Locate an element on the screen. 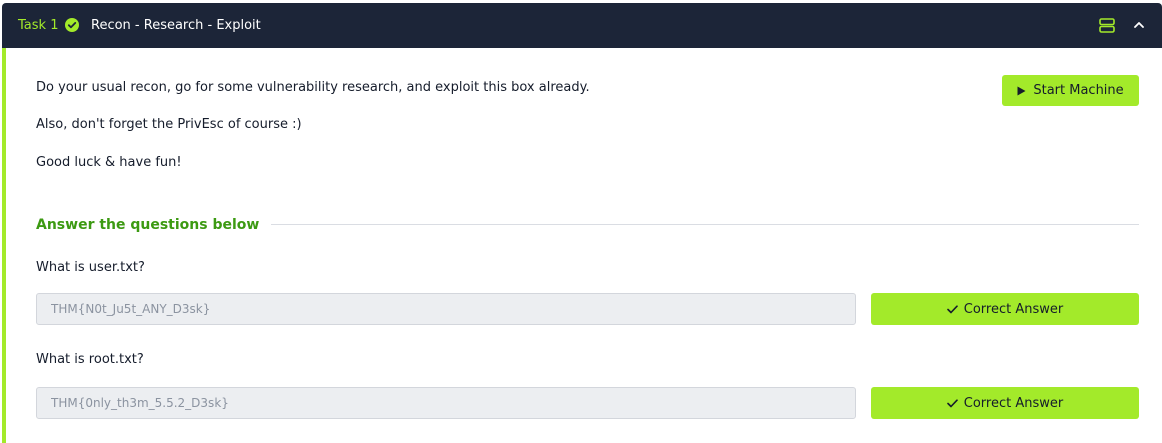 The width and height of the screenshot is (1162, 443). answer-section-heading: Answer the questions below is located at coordinates (154, 225).